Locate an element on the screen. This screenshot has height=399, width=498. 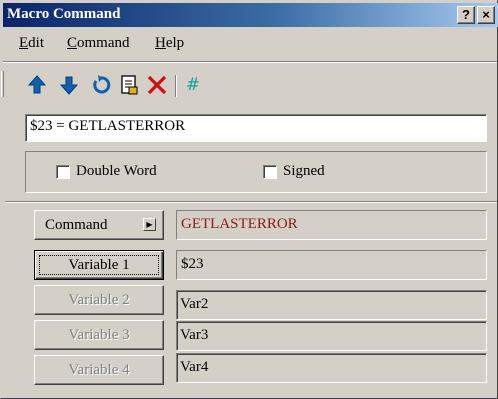
variable-4-button: Variable 4 is located at coordinates (99, 370).